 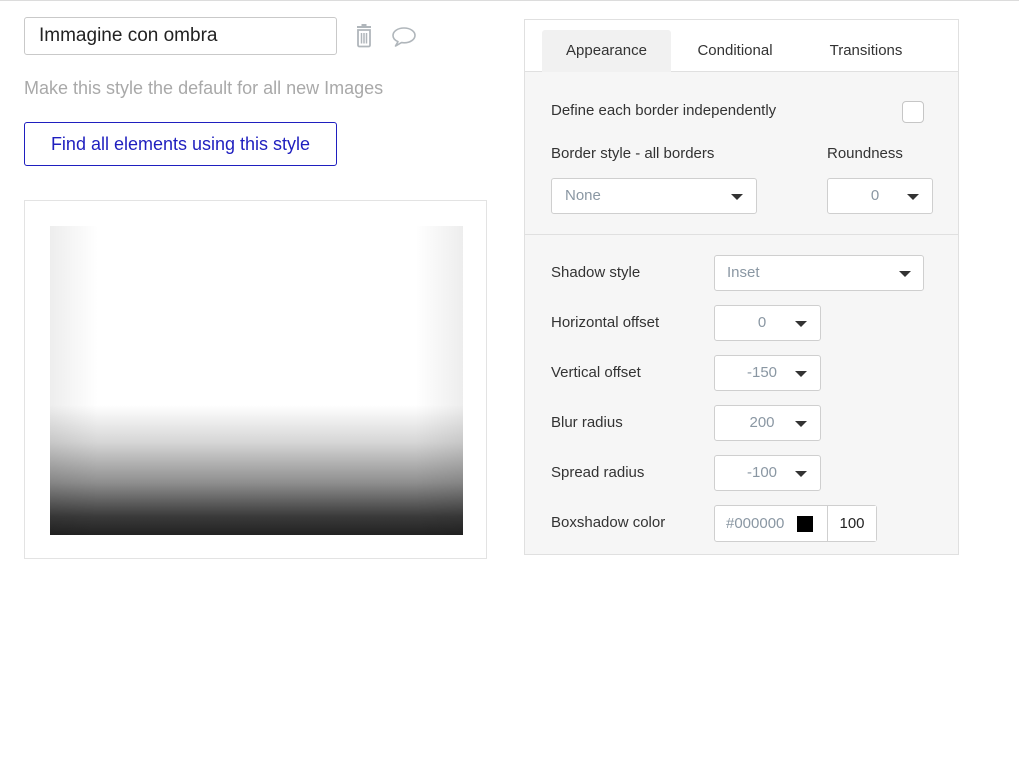 I want to click on horizontal-offset-dropdown: 0, so click(x=767, y=323).